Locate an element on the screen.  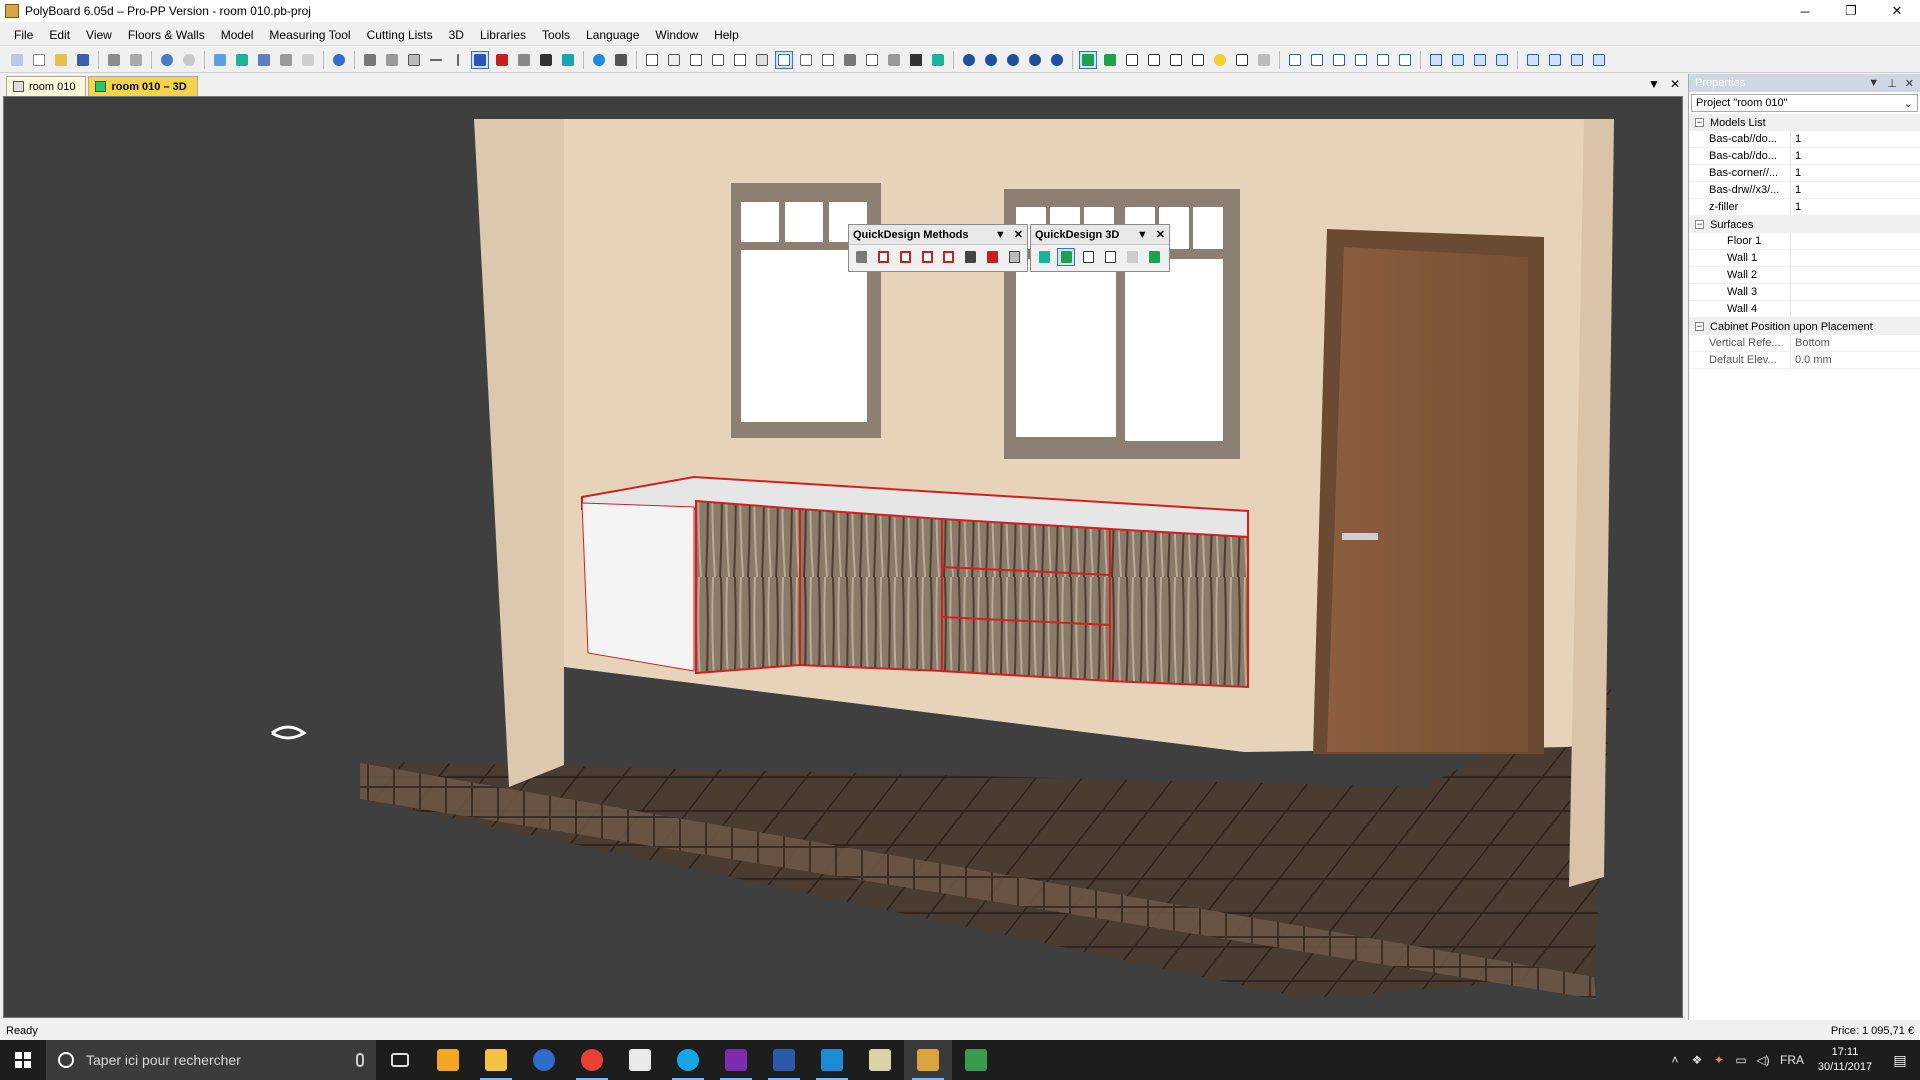
close-button: ✕ is located at coordinates (1897, 11).